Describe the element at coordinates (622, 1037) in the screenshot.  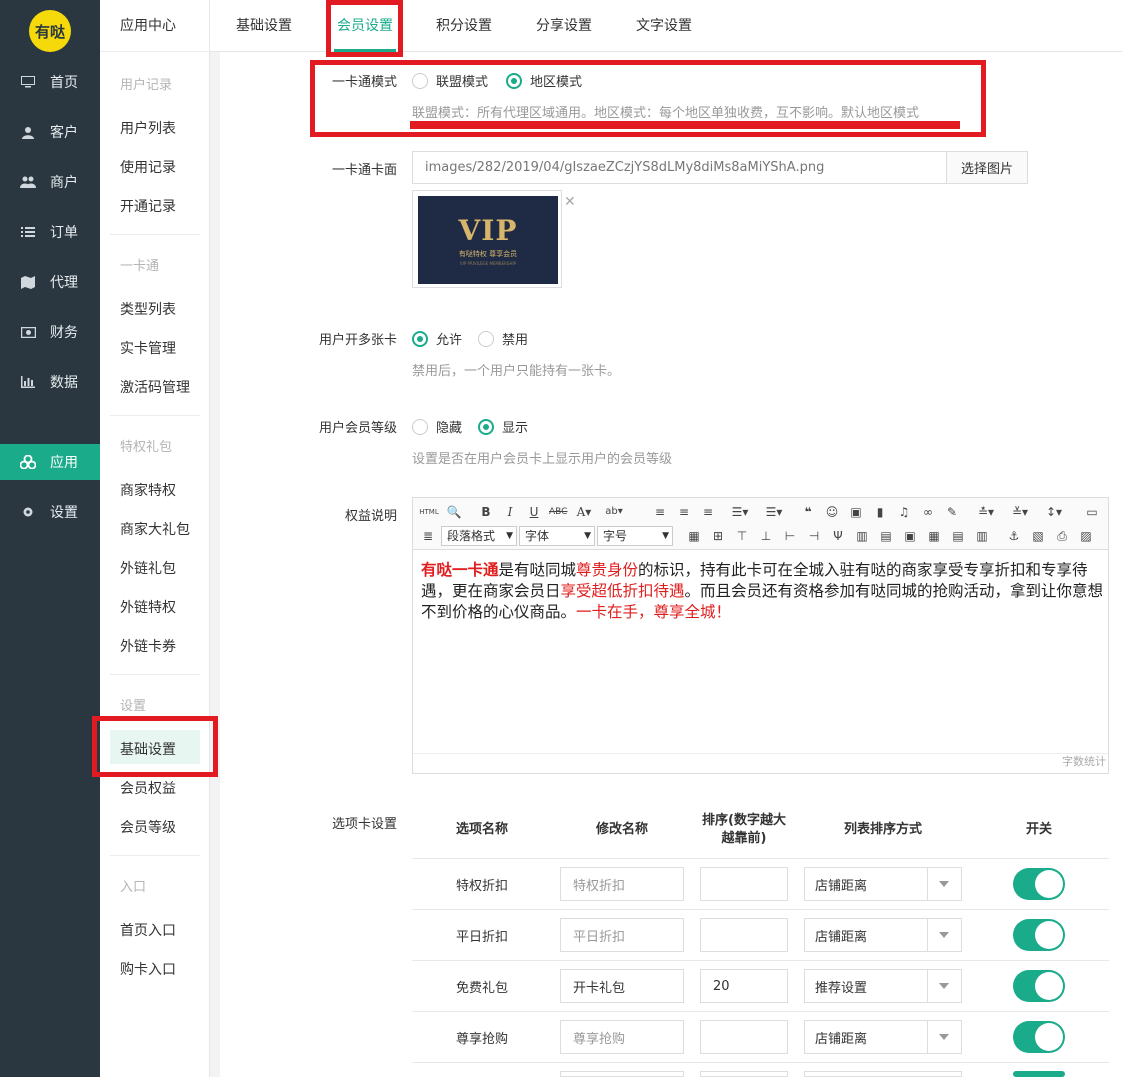
I see `rename-input: 尊享抢购` at that location.